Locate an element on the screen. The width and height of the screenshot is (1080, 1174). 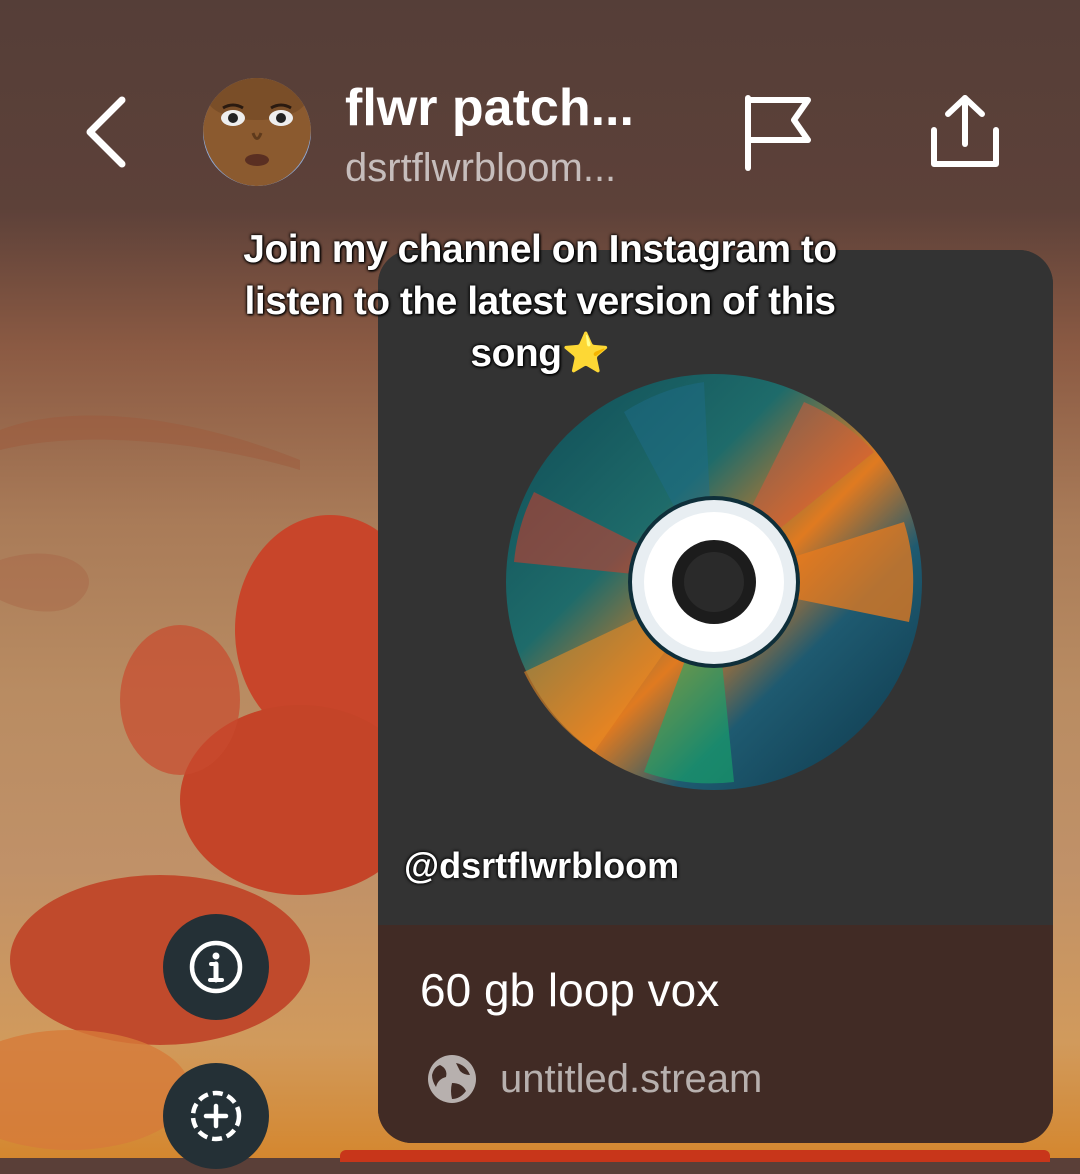
add-button is located at coordinates (216, 1116).